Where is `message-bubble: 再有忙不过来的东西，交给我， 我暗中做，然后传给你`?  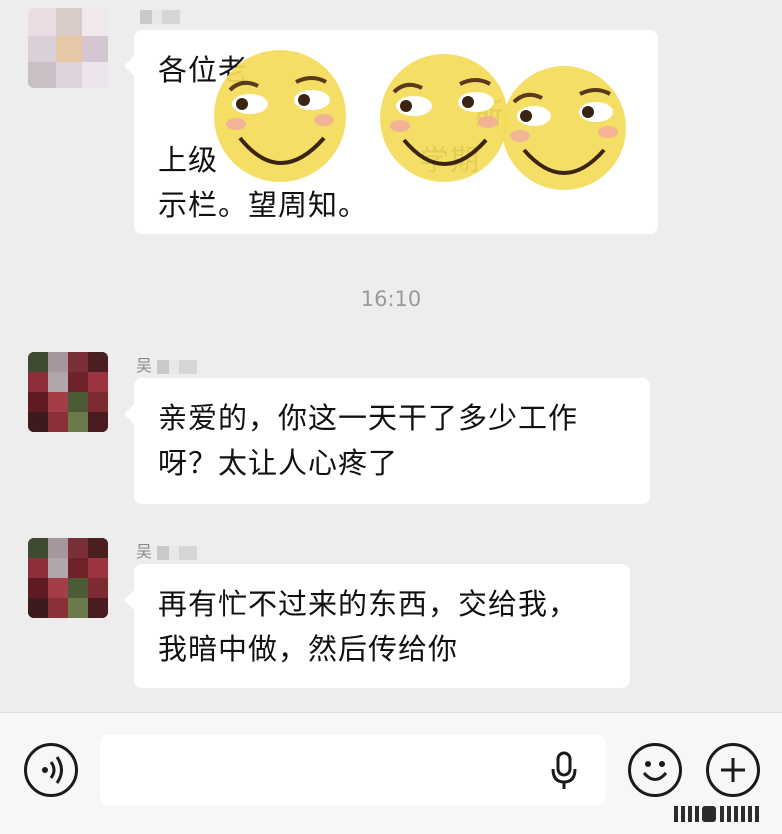
message-bubble: 再有忙不过来的东西，交给我， 我暗中做，然后传给你 is located at coordinates (377, 626).